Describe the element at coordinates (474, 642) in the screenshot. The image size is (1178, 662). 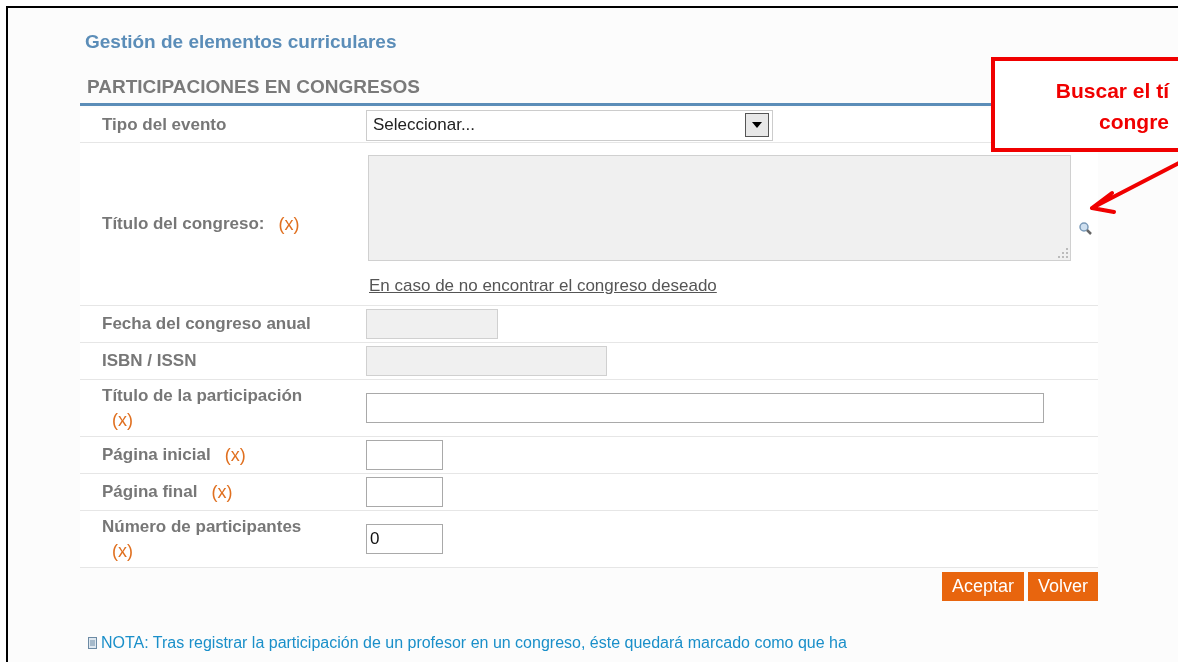
I see `note-text: NOTA: Tras registrar la participación de un profesor en un congreso, éste quedará marcado como que ha` at that location.